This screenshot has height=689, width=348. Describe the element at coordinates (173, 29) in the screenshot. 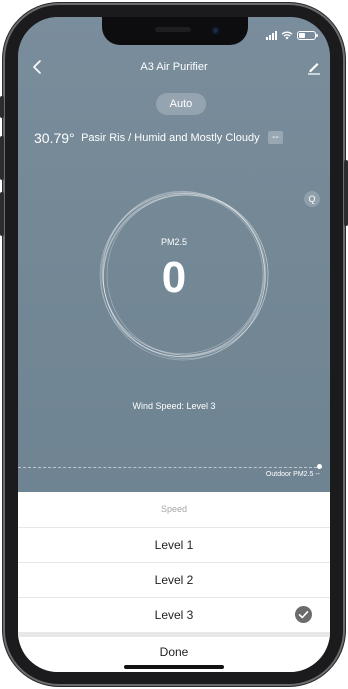

I see `earpiece-speaker` at that location.